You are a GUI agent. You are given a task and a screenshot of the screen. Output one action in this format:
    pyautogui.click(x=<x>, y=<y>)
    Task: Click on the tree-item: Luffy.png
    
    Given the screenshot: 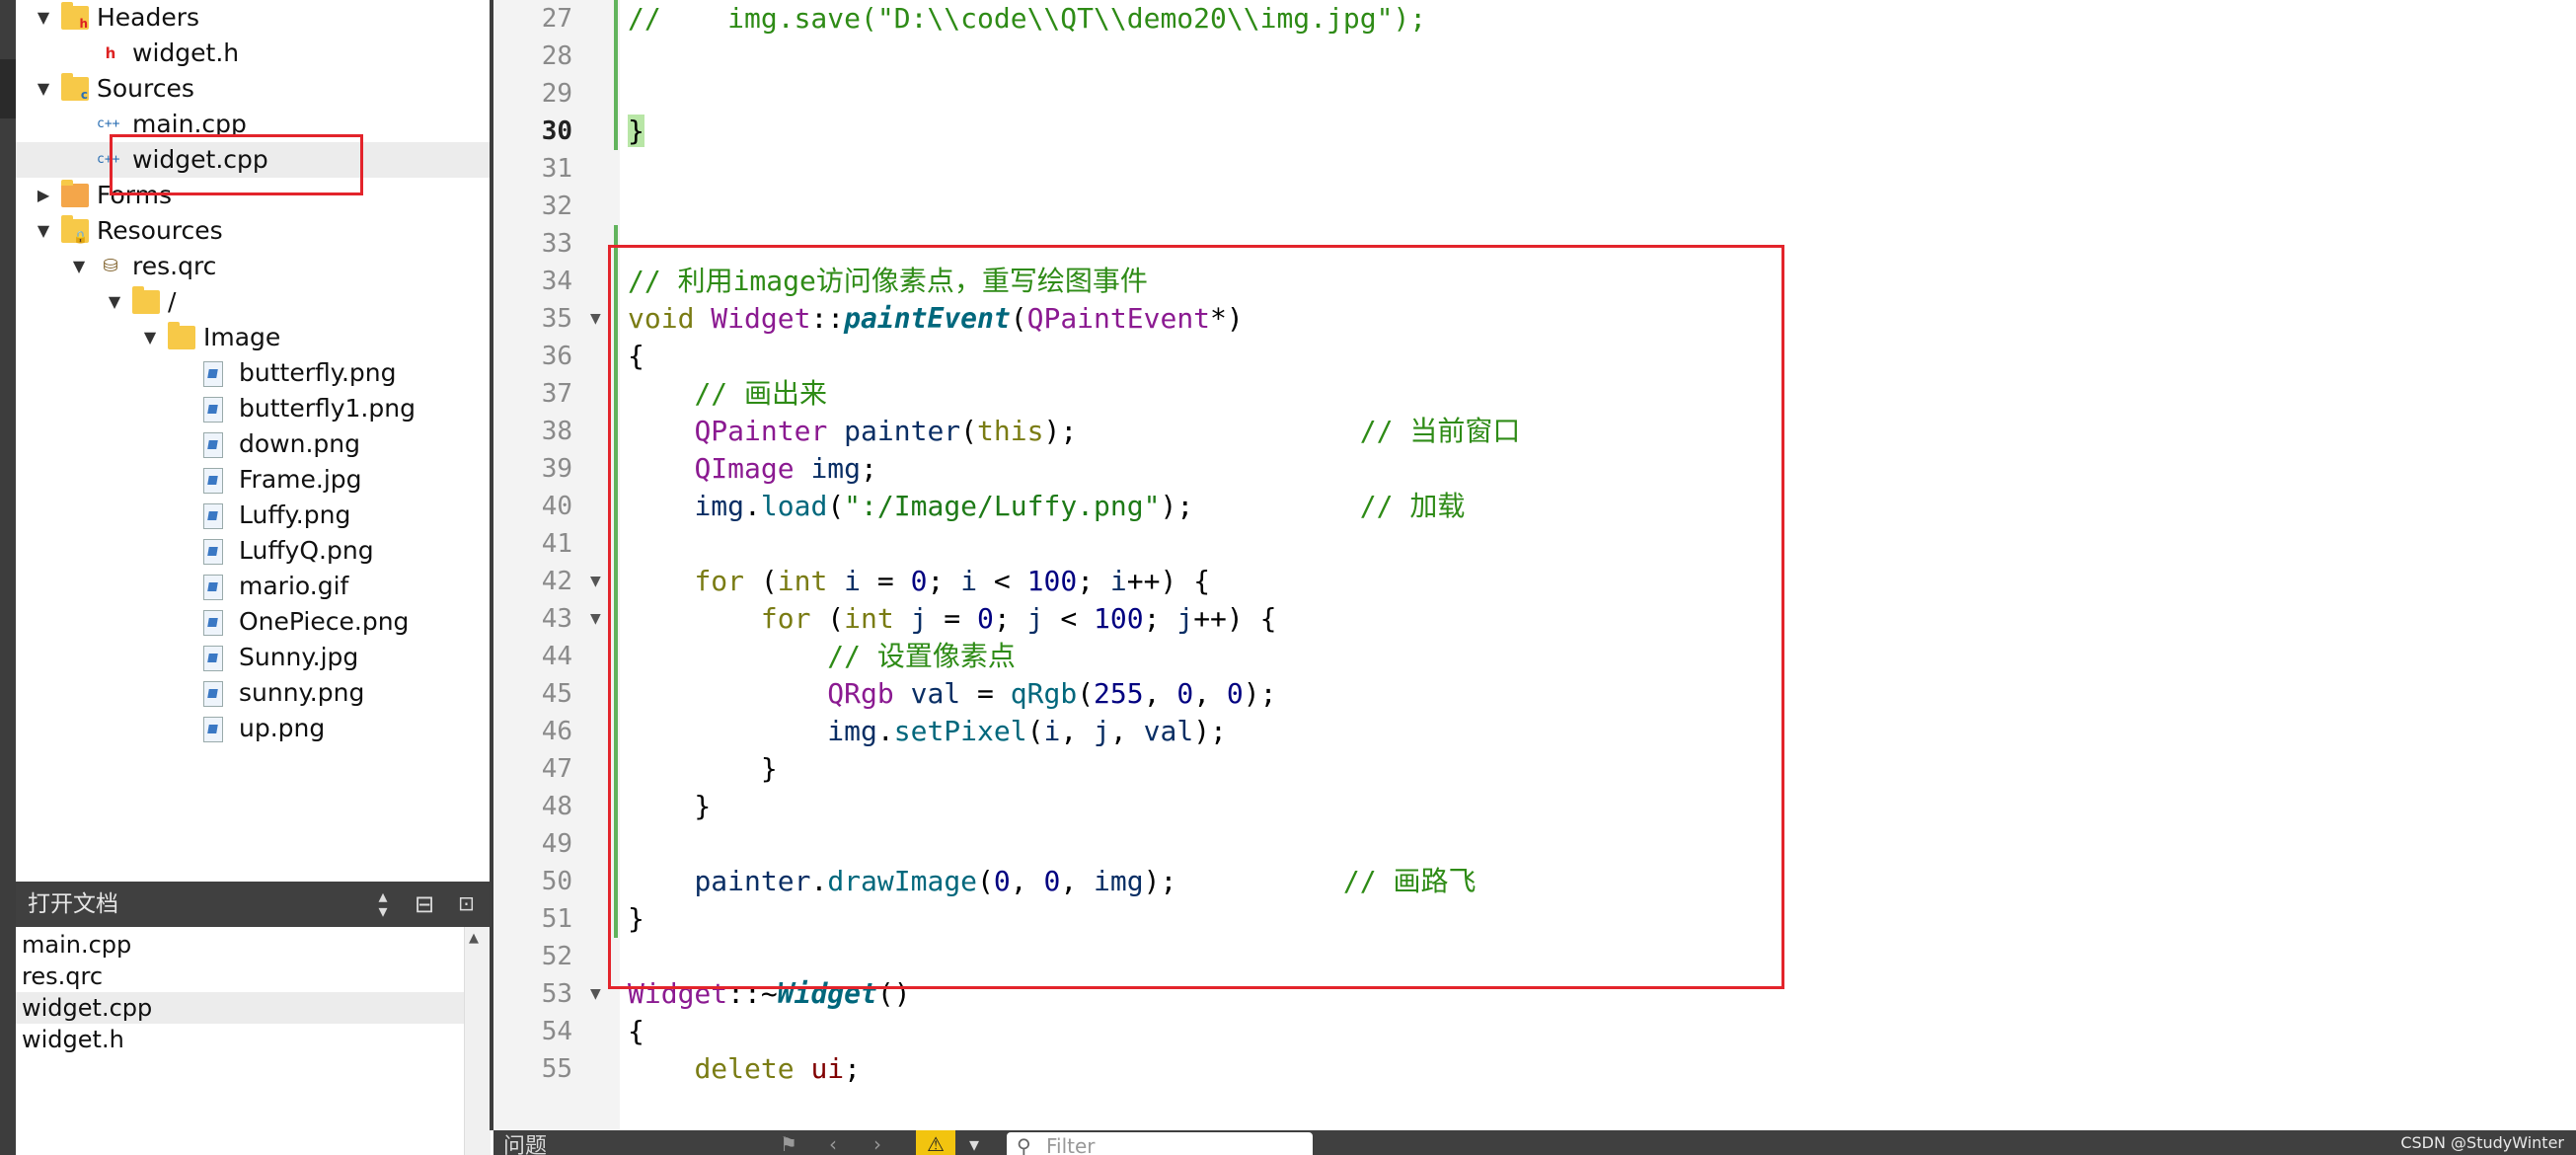 What is the action you would take?
    pyautogui.click(x=253, y=515)
    